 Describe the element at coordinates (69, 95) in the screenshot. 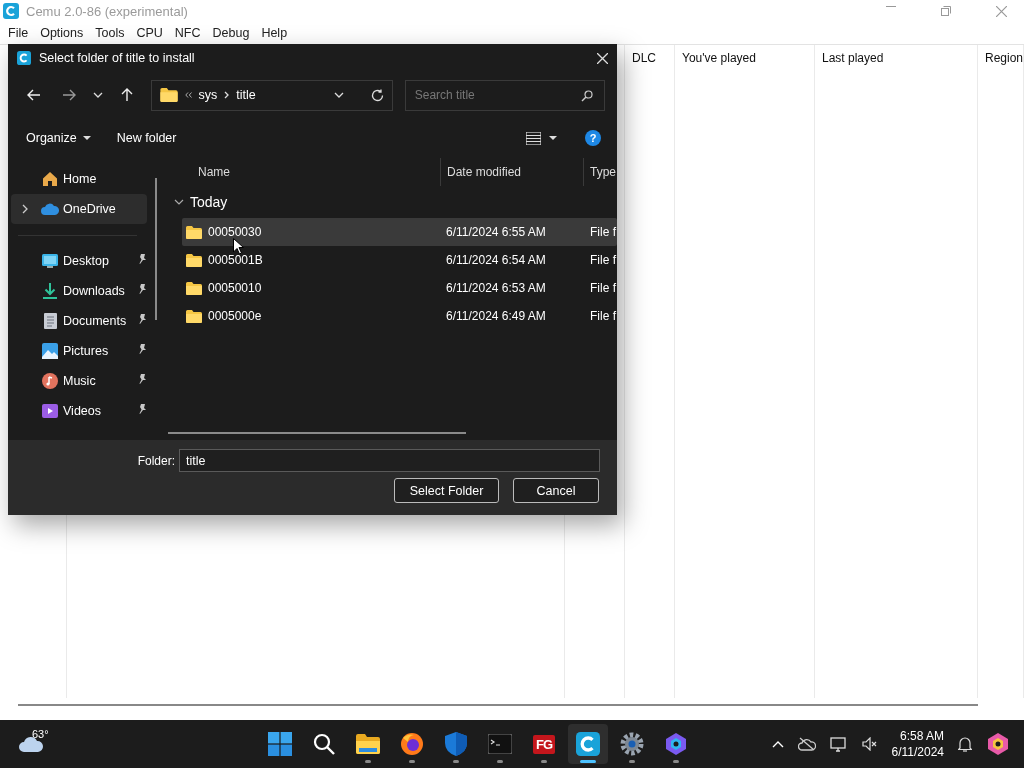

I see `forward-arrow-icon` at that location.